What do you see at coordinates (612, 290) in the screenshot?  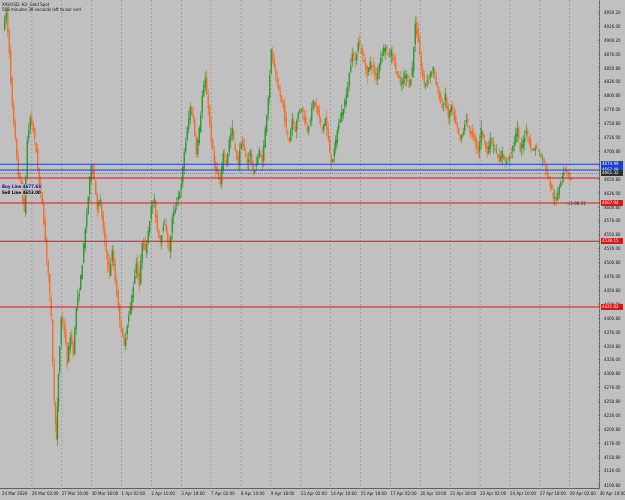 I see `price-tick-label: 4450.80` at bounding box center [612, 290].